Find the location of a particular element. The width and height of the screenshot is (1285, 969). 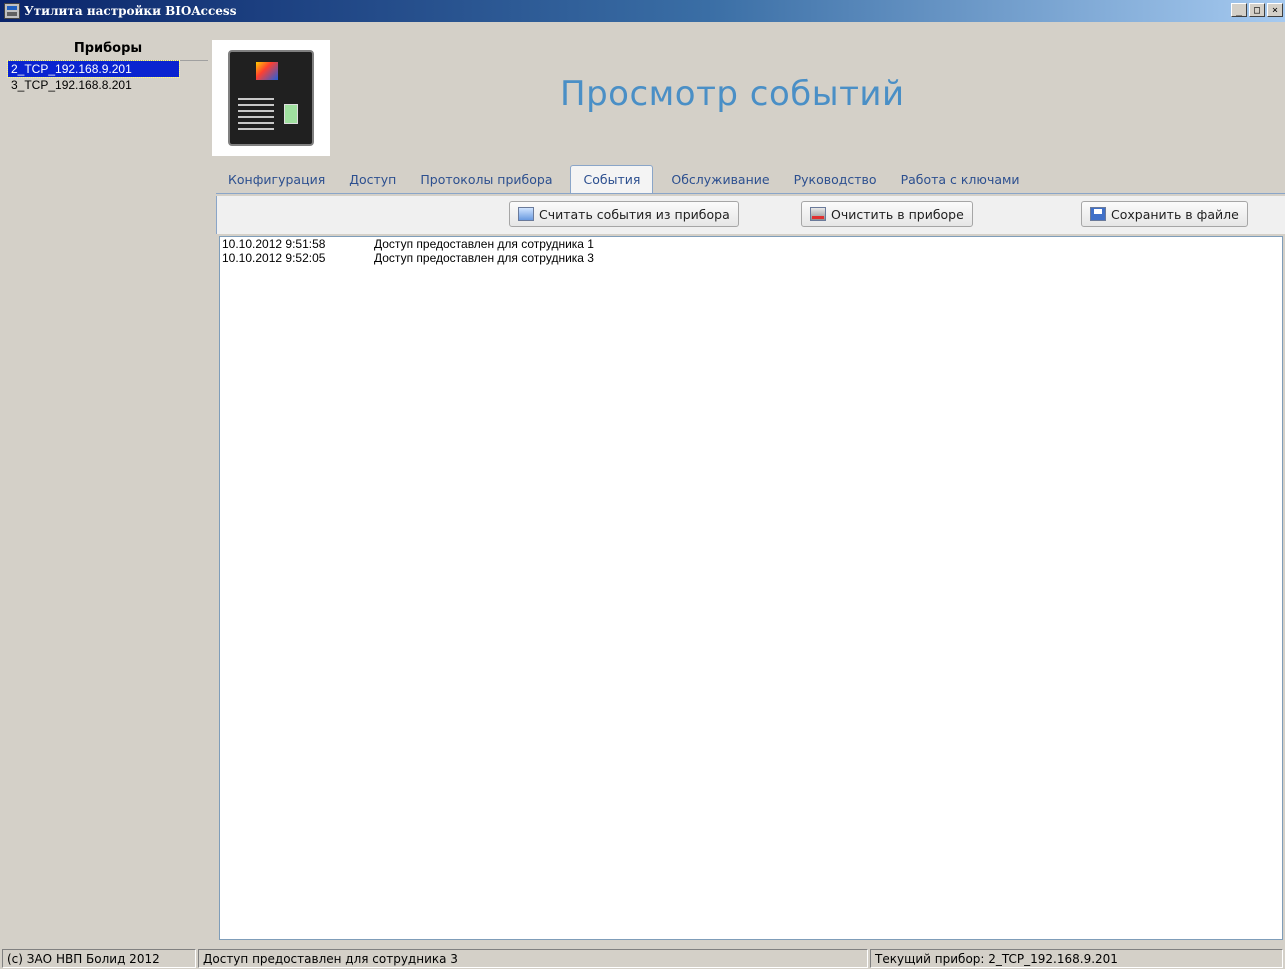

minimize-button: _ is located at coordinates (1239, 10).